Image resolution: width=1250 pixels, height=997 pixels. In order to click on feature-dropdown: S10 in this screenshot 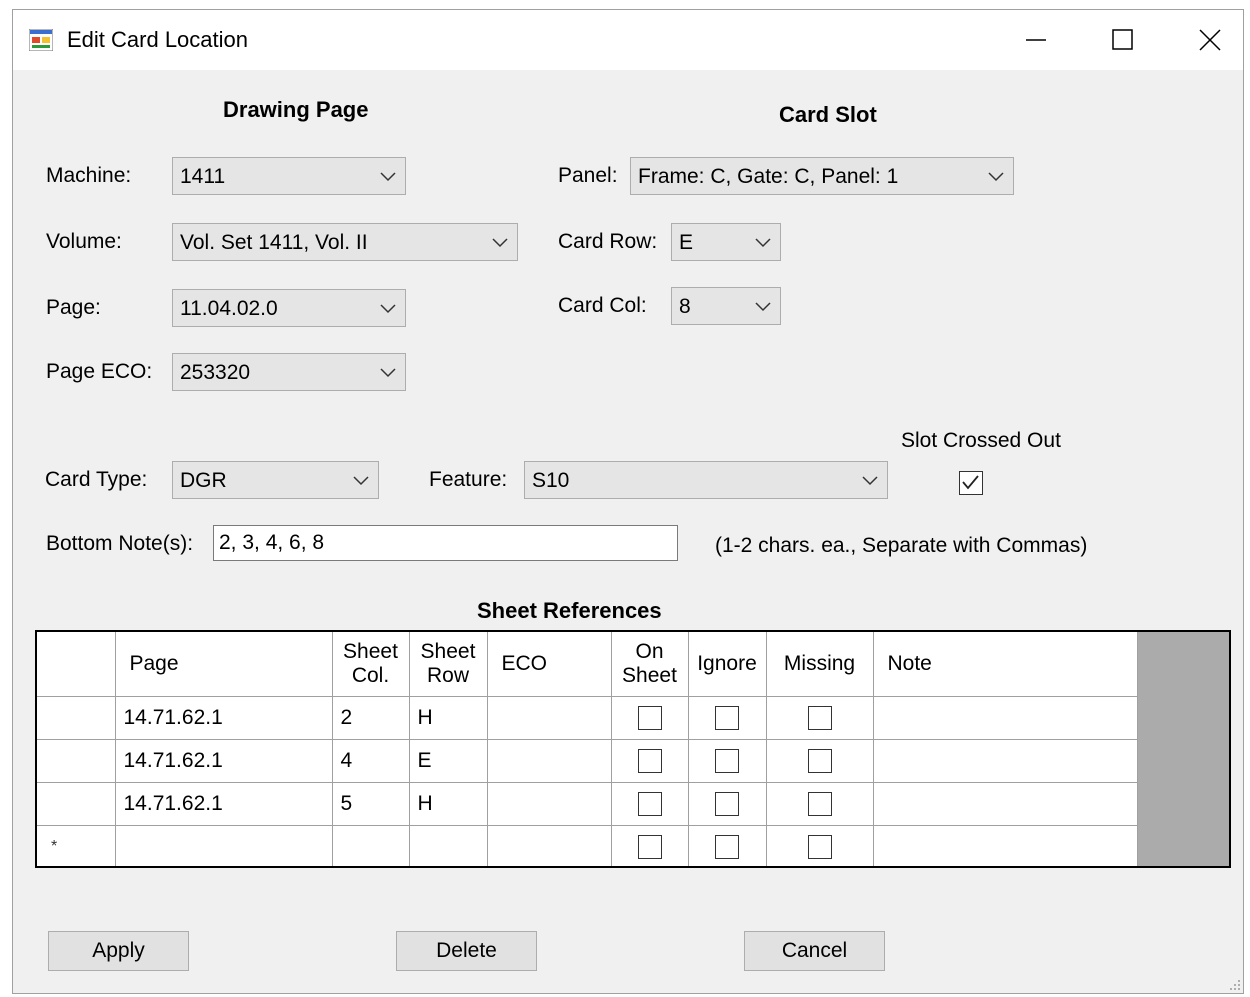, I will do `click(706, 480)`.